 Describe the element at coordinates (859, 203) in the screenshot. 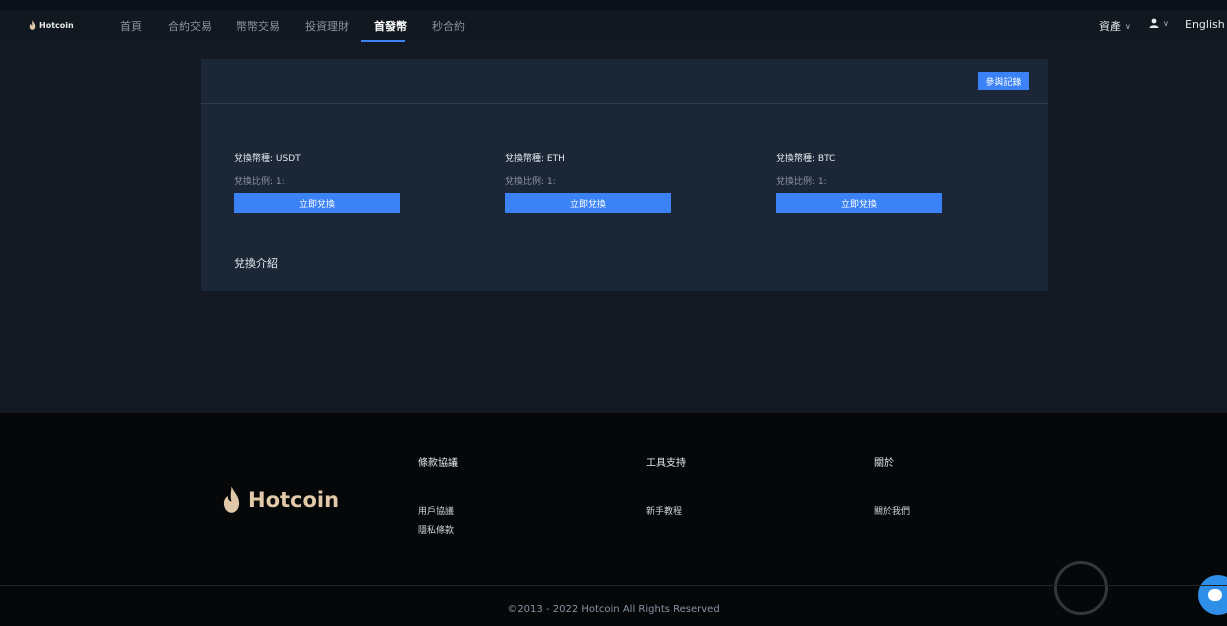

I see `exchange-now-button-btc: 立即兌換` at that location.